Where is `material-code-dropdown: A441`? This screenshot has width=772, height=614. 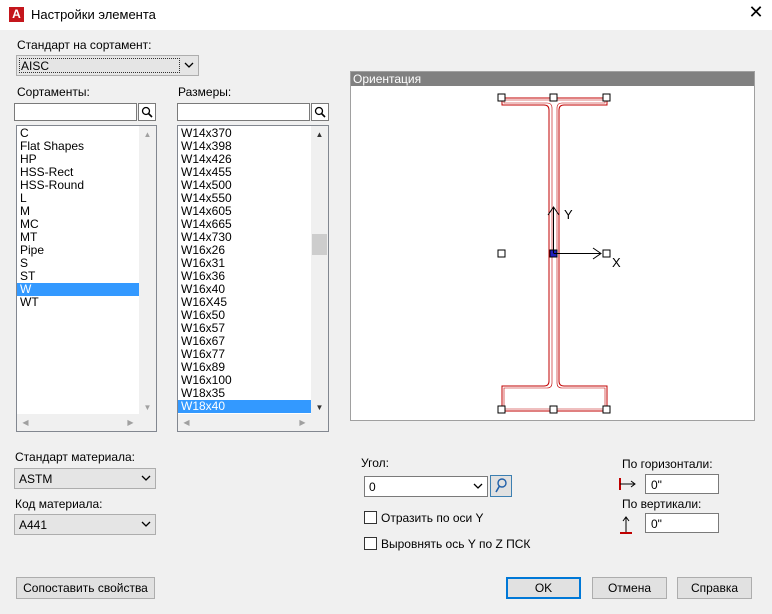
material-code-dropdown: A441 is located at coordinates (85, 524).